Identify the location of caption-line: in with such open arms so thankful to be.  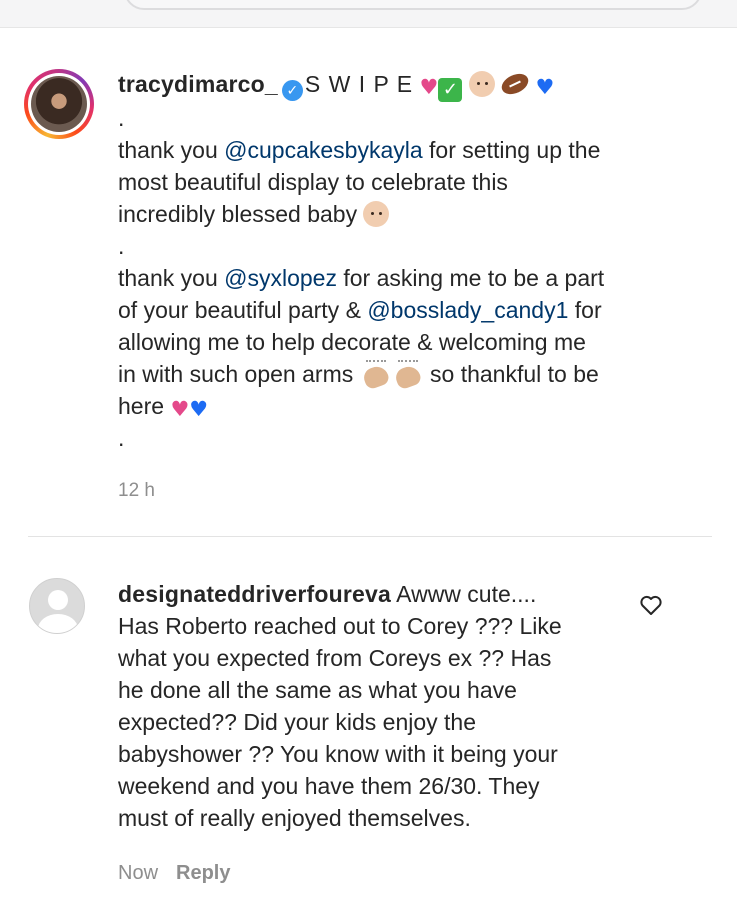
(358, 373).